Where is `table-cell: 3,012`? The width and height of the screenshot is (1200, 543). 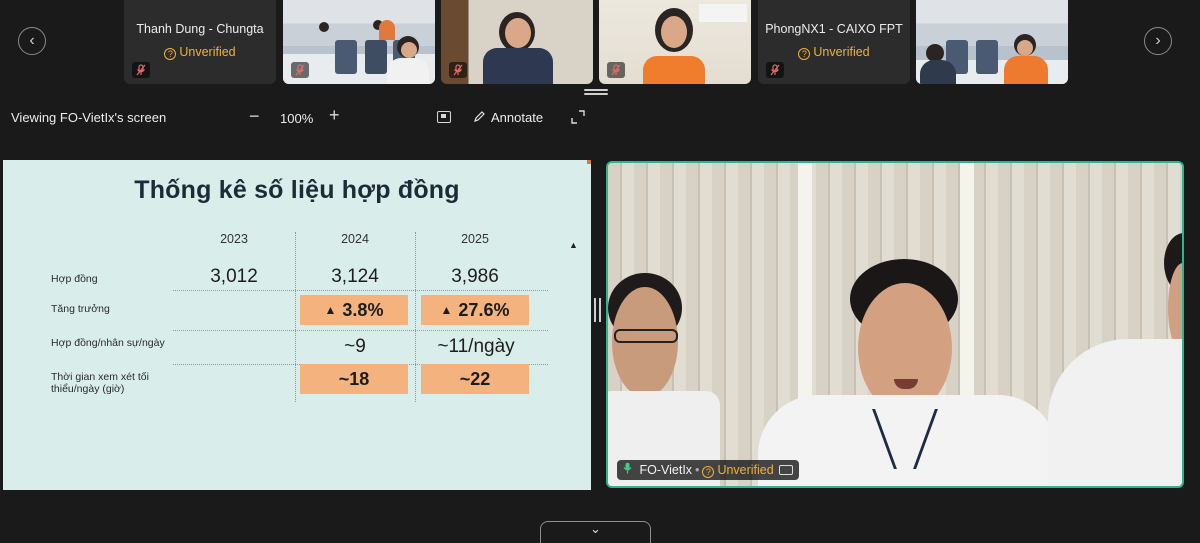
table-cell: 3,012 is located at coordinates (234, 276).